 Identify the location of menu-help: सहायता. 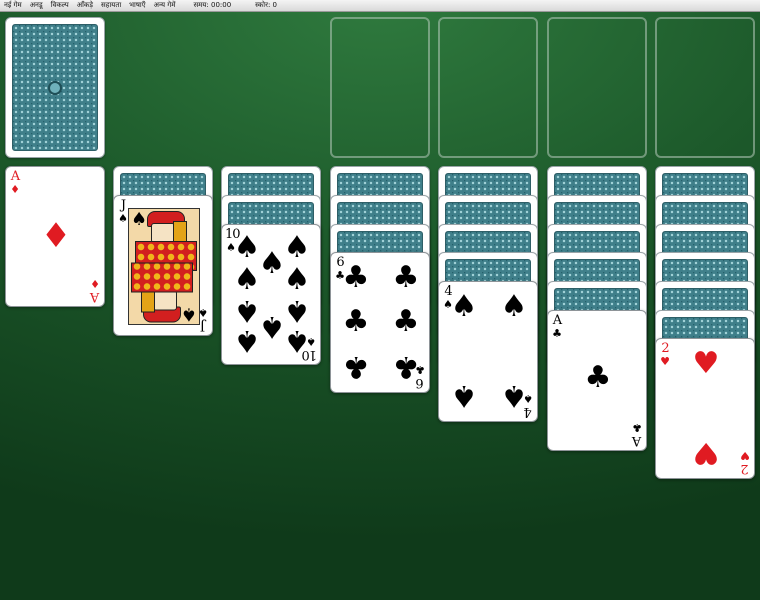
(111, 5).